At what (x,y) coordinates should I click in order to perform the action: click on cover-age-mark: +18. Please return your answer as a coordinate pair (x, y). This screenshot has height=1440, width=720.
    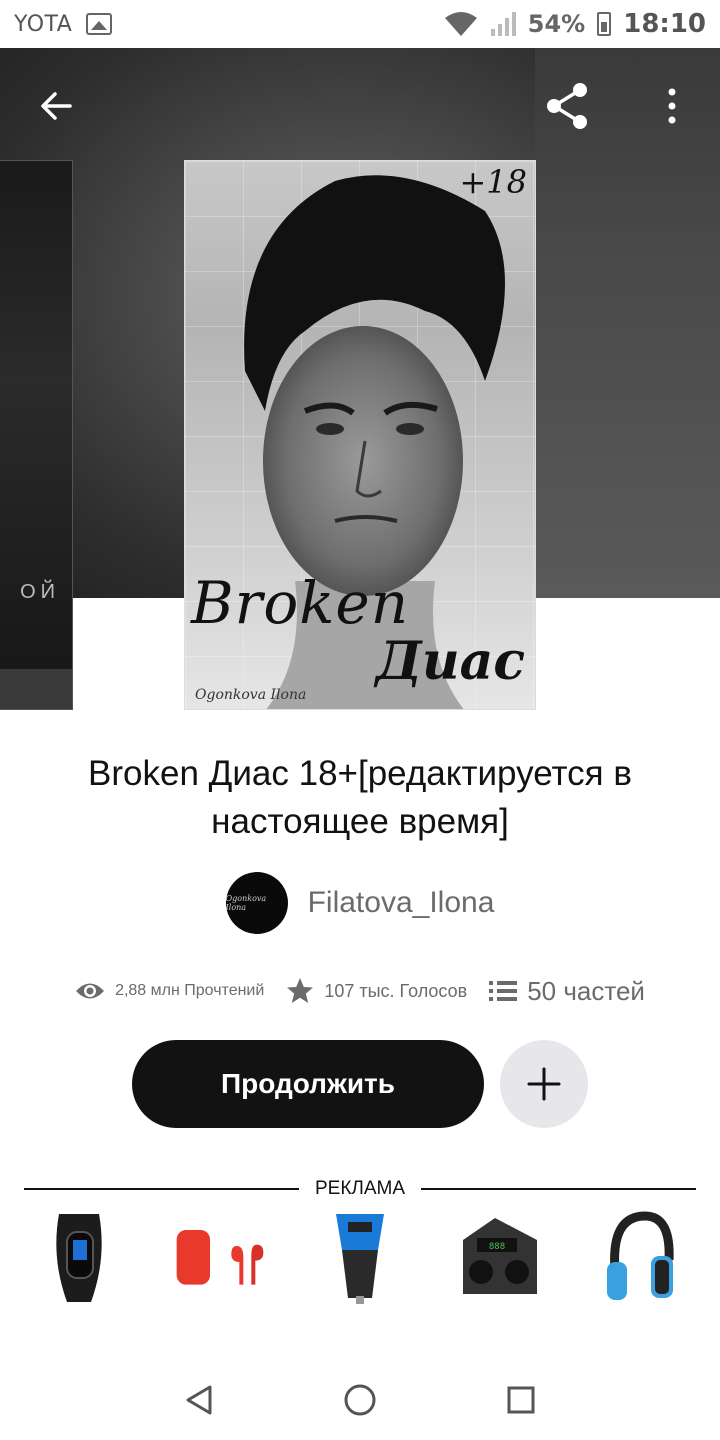
    Looking at the image, I should click on (493, 182).